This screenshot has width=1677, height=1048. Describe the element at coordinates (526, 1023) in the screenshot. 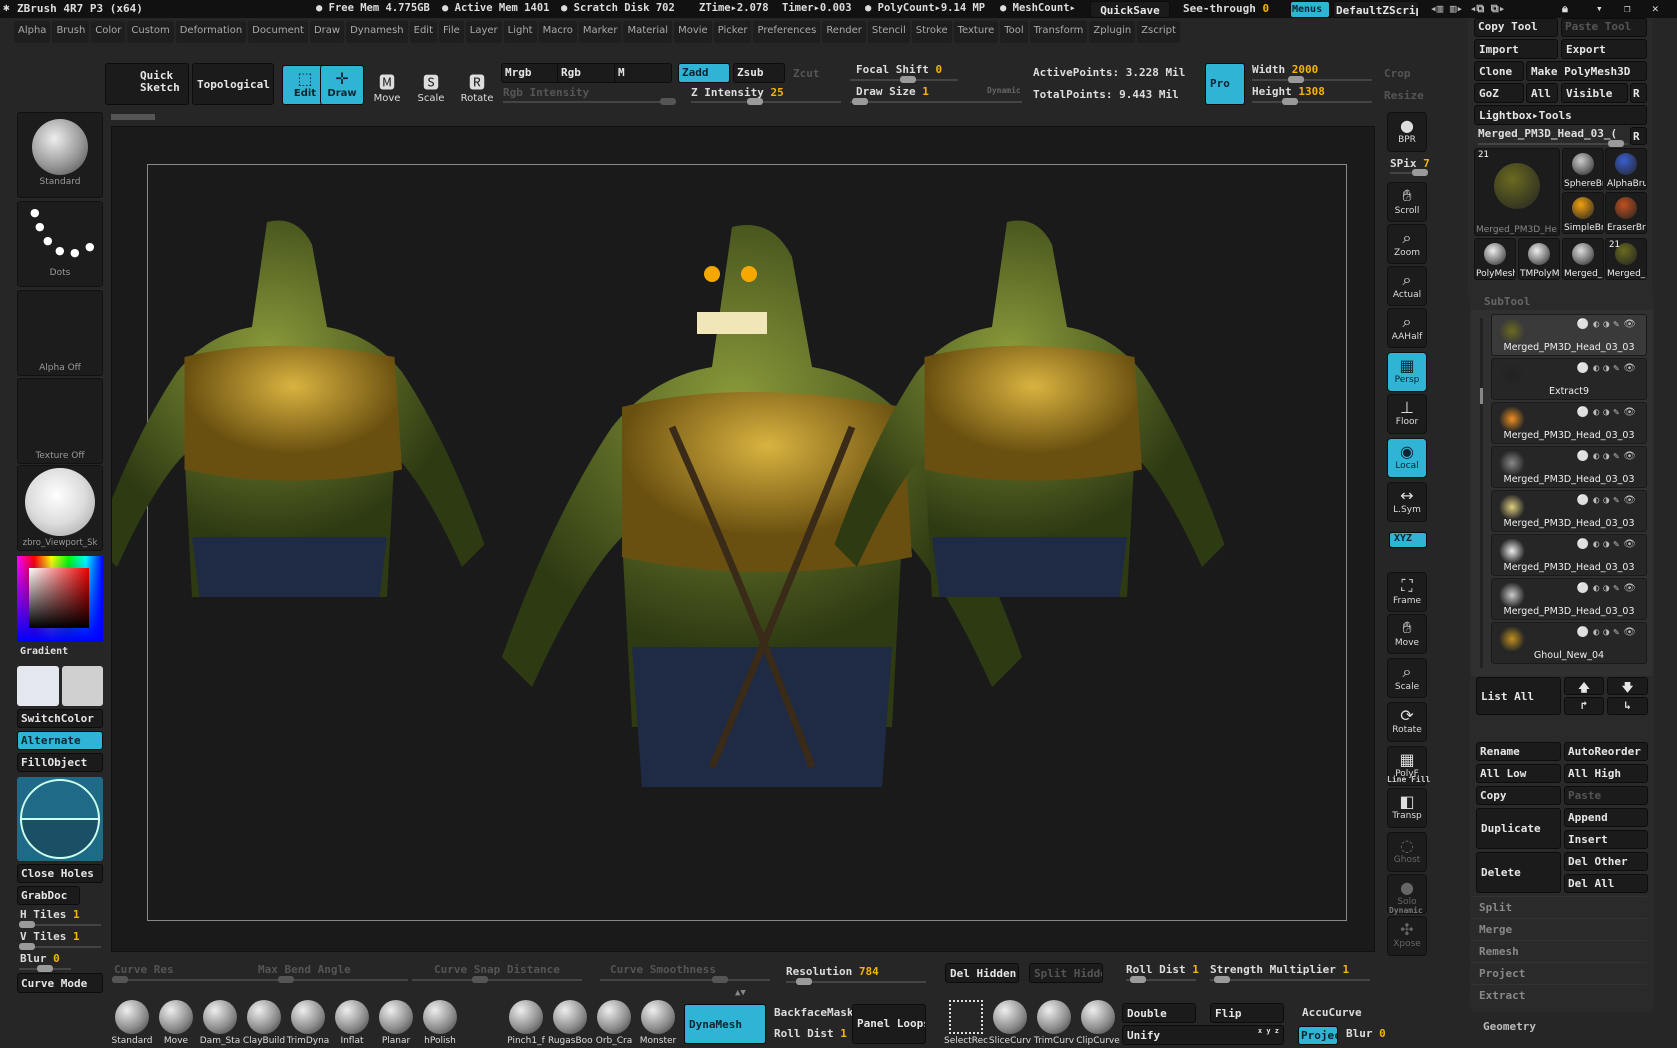

I see `brush-pinch1f: Pinch1_f` at that location.